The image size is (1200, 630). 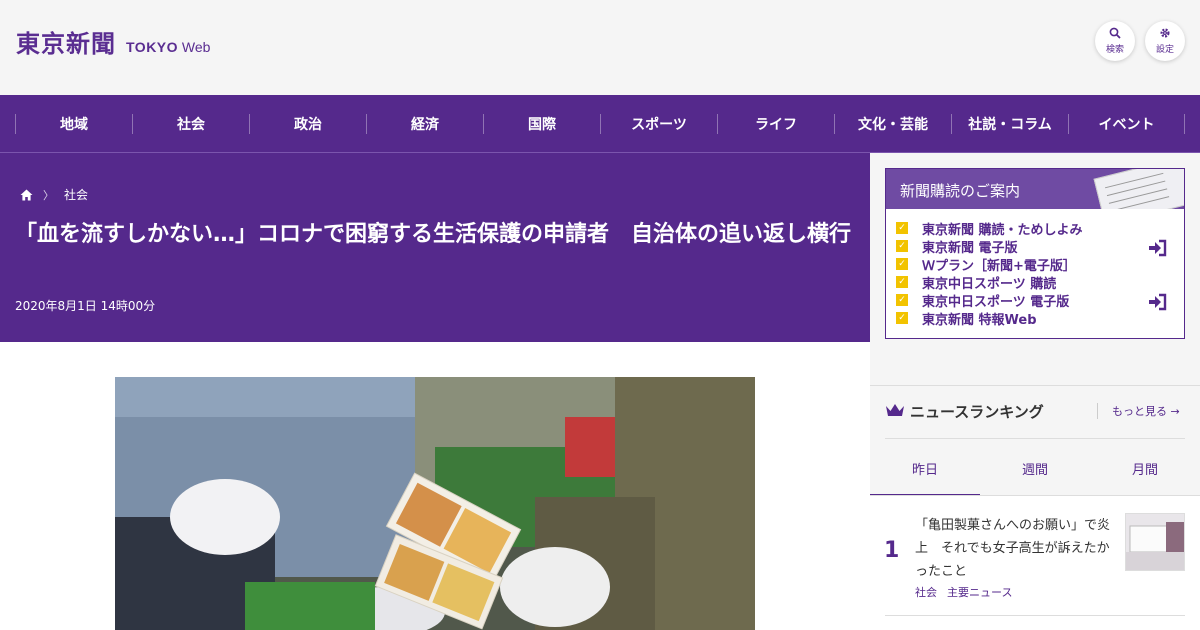 What do you see at coordinates (541, 123) in the screenshot?
I see `nav-item-international: 国際` at bounding box center [541, 123].